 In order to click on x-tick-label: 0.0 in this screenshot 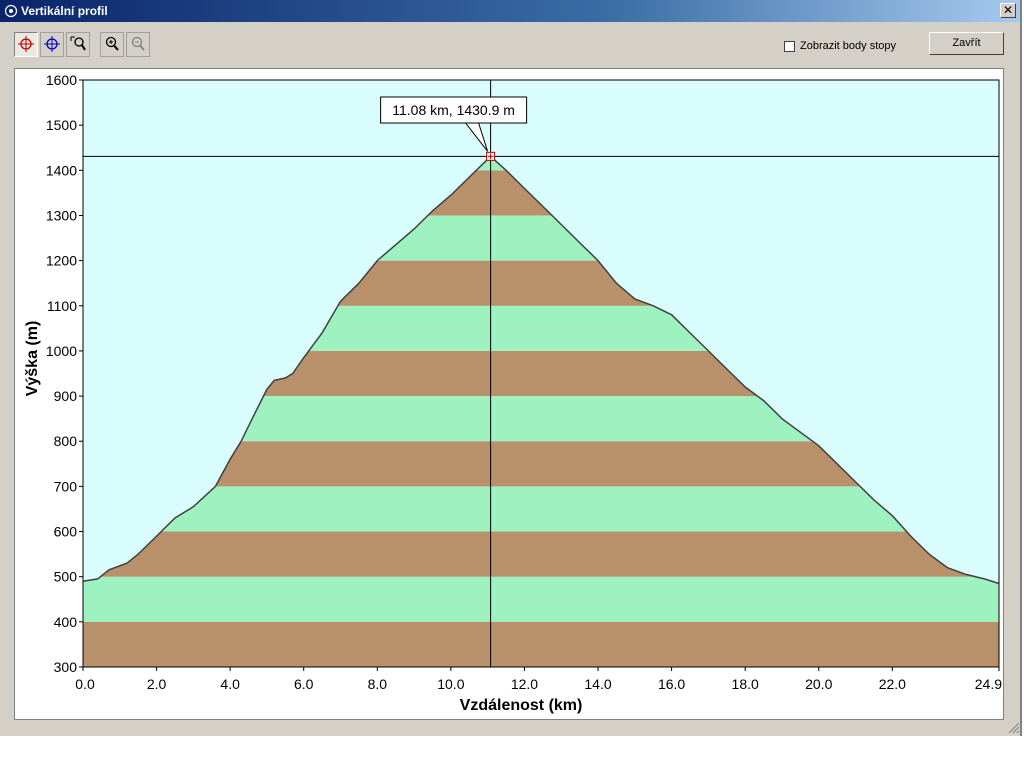, I will do `click(85, 684)`.